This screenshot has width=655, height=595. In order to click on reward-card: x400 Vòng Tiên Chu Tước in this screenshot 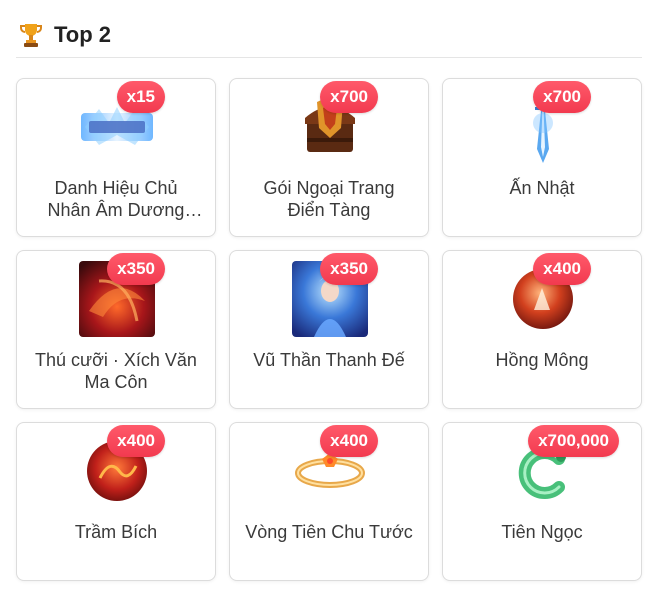, I will do `click(329, 501)`.